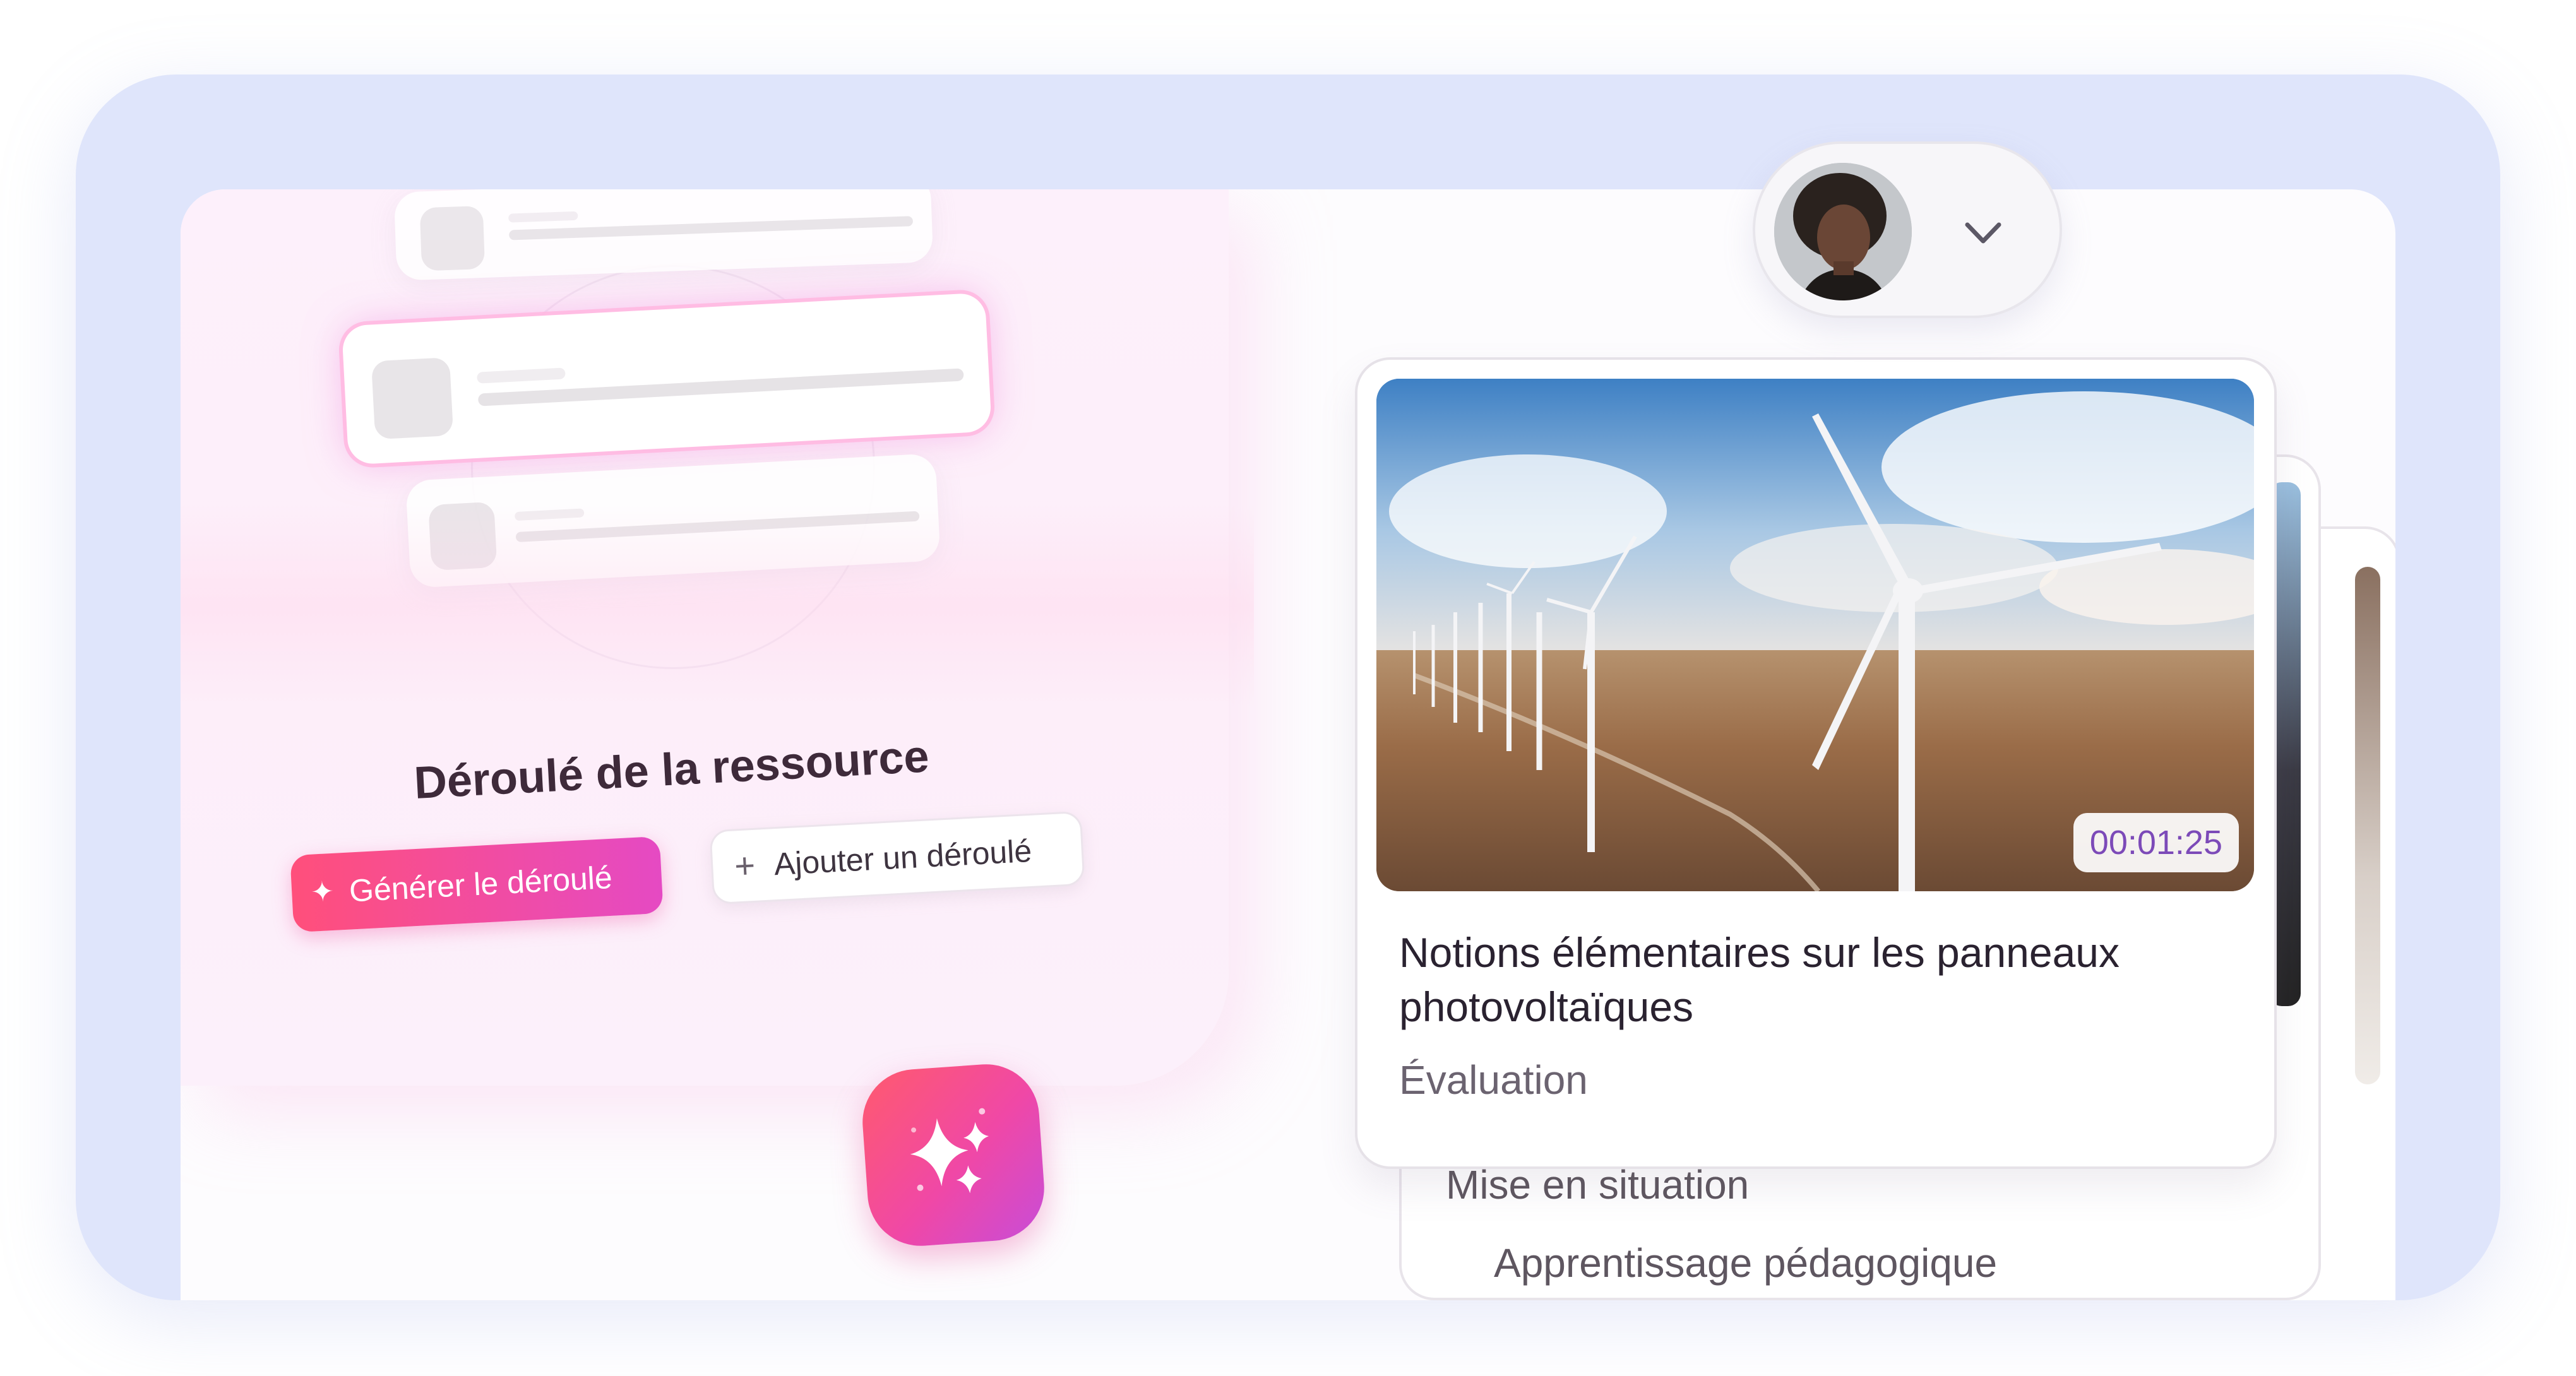  I want to click on ai-assistant-button, so click(953, 1155).